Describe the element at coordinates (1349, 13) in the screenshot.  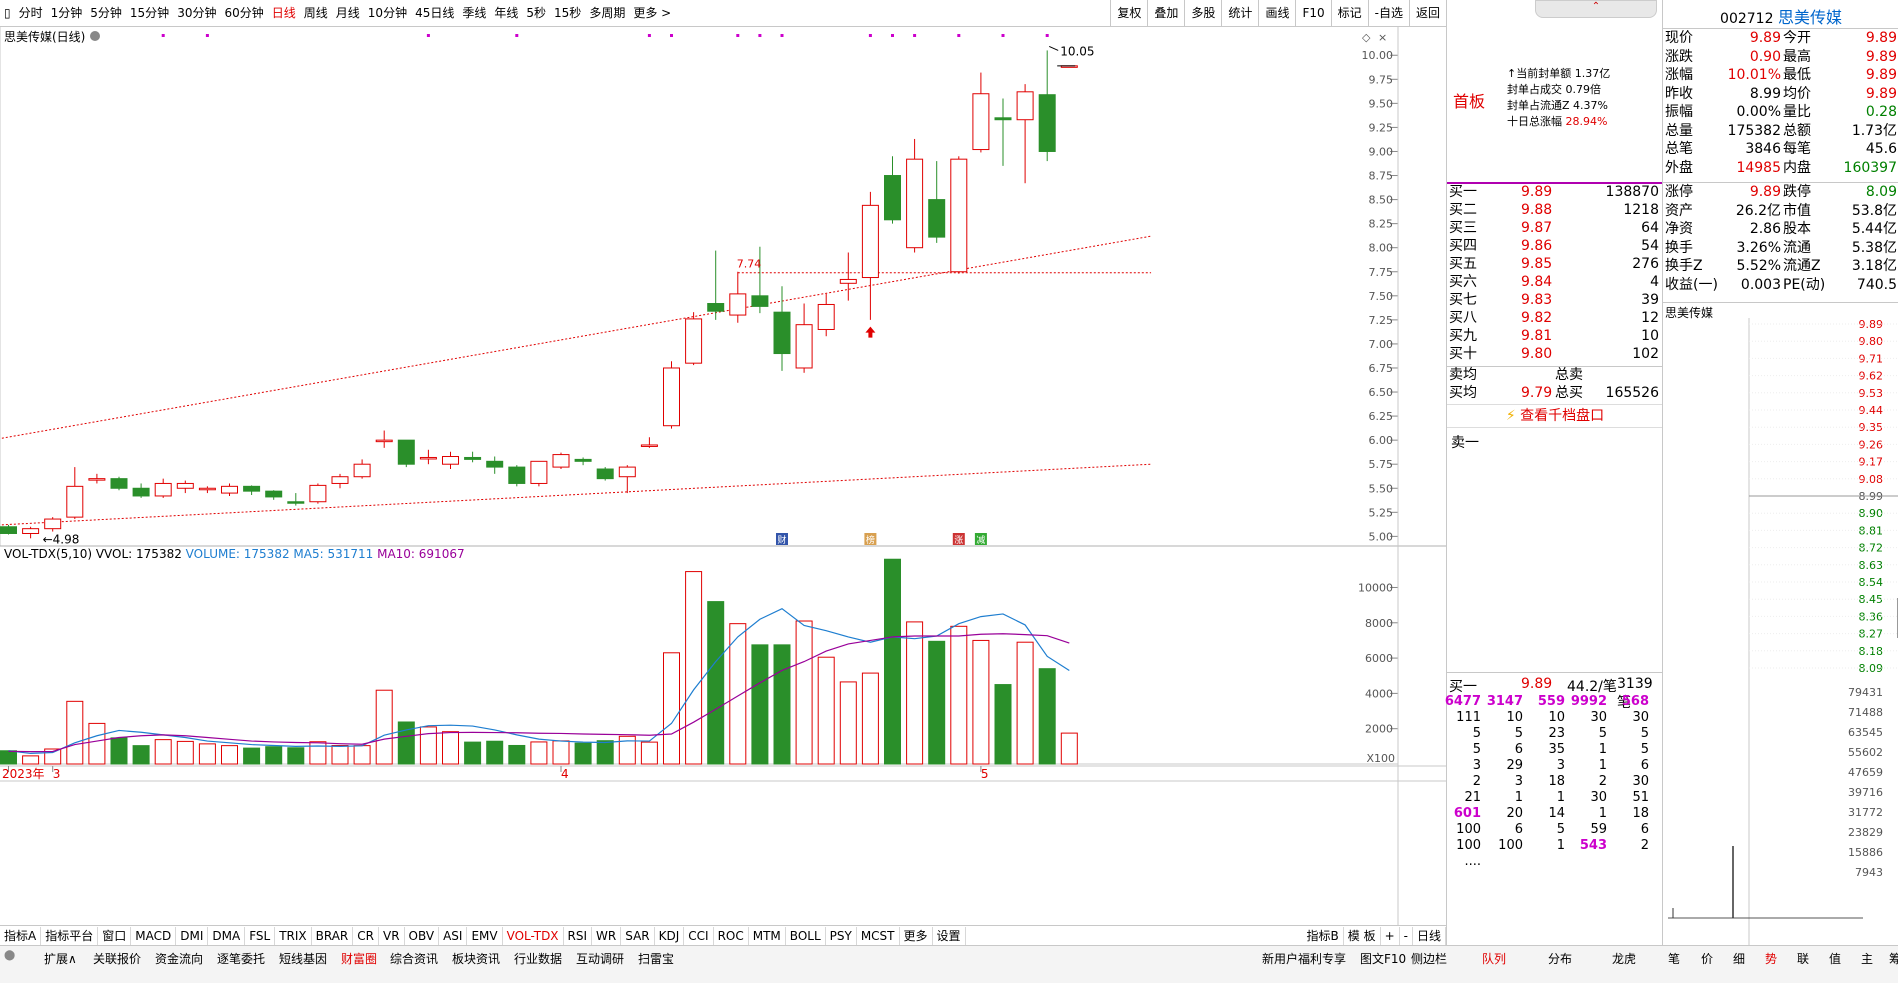
I see `tool-button-6: 标记` at that location.